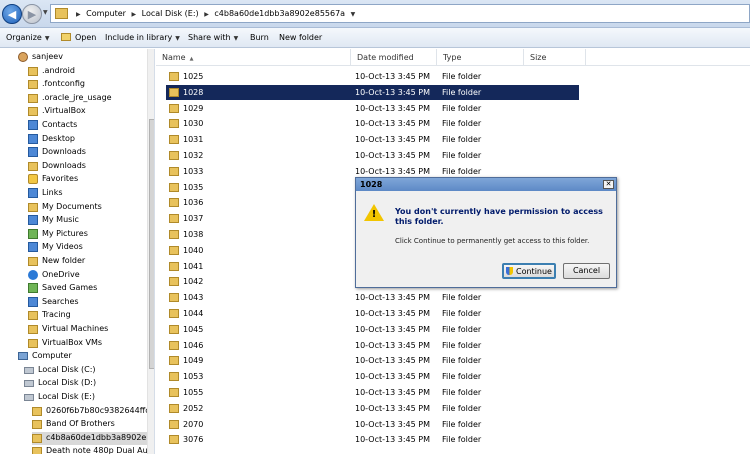 The width and height of the screenshot is (750, 454). I want to click on nav-item: Favorites, so click(87, 179).